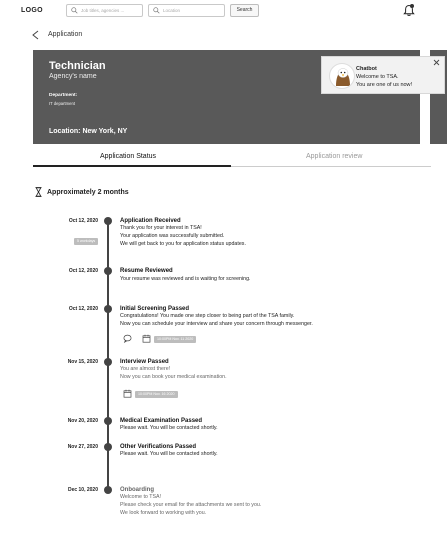 This screenshot has height=559, width=447. Describe the element at coordinates (132, 166) in the screenshot. I see `active-tab-indicator` at that location.